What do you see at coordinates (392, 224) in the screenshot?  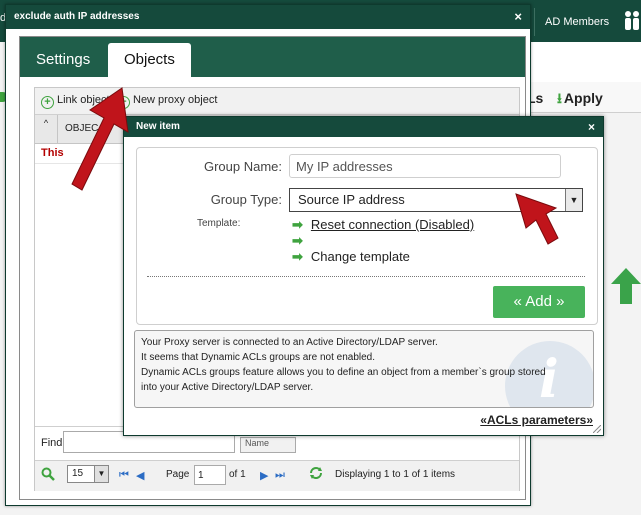 I see `template-item-label: Reset connection (Disabled)` at bounding box center [392, 224].